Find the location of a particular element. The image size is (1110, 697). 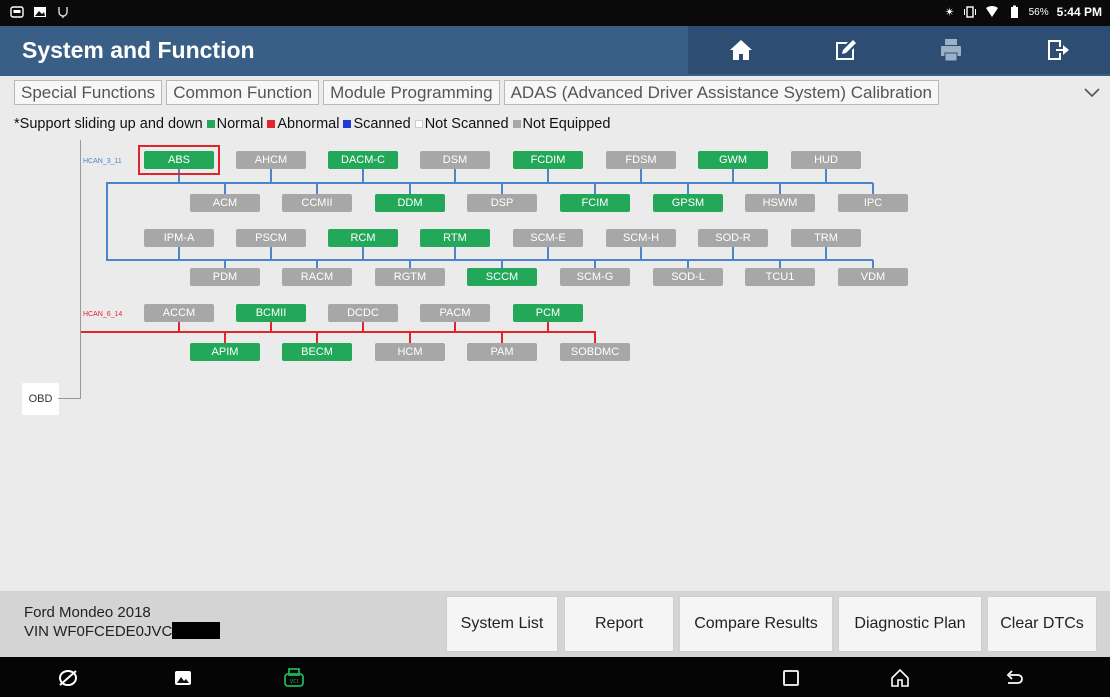

module-tcu1: TCU1 is located at coordinates (780, 277).